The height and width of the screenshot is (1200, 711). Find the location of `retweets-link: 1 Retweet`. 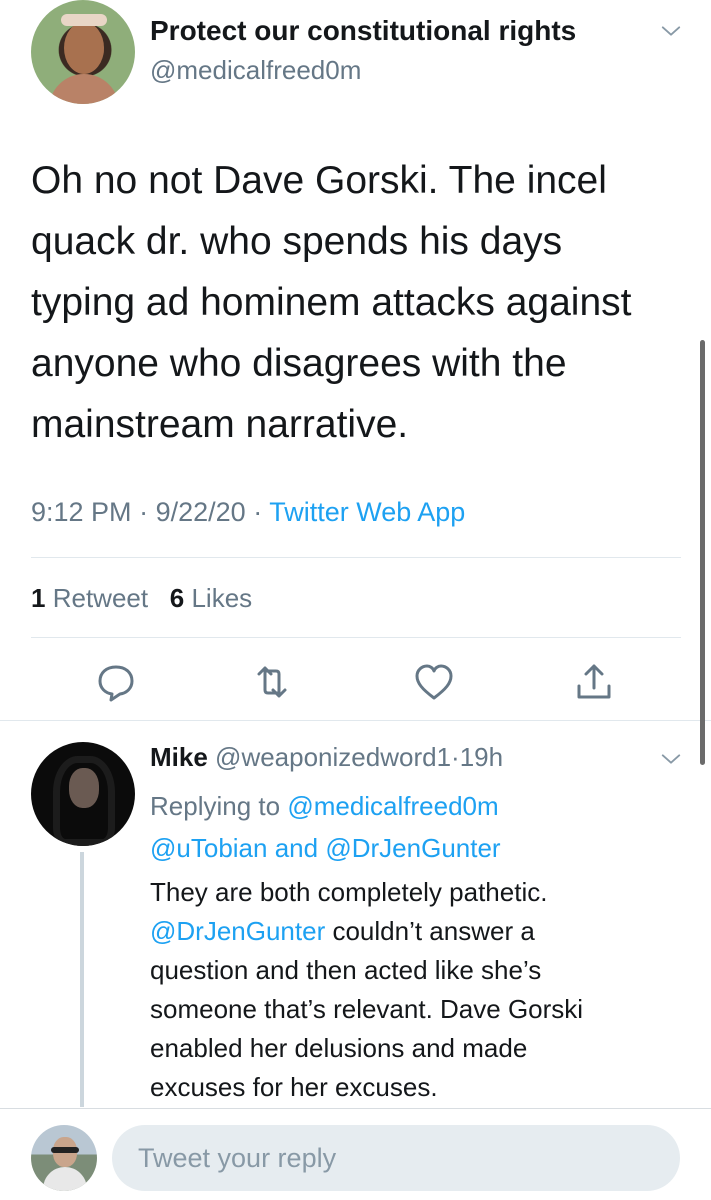

retweets-link: 1 Retweet is located at coordinates (89, 598).